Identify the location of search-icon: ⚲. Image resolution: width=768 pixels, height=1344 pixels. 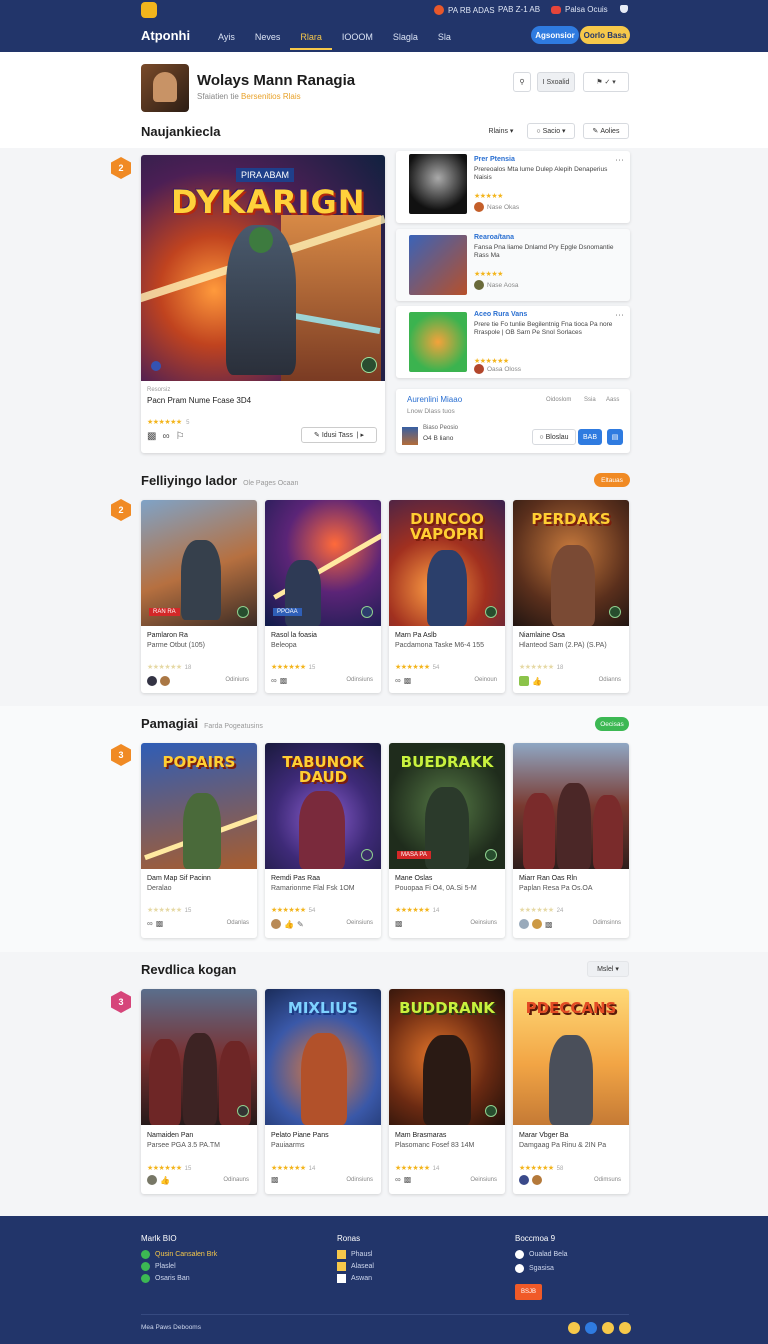
(522, 82).